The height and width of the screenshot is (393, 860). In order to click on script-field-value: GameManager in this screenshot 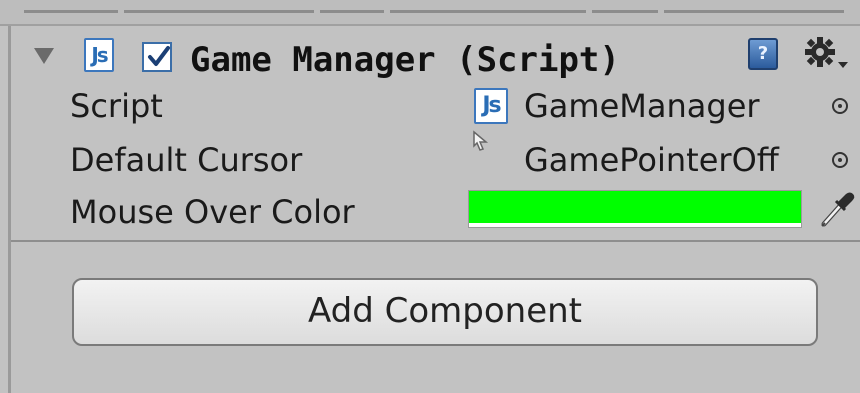, I will do `click(642, 106)`.